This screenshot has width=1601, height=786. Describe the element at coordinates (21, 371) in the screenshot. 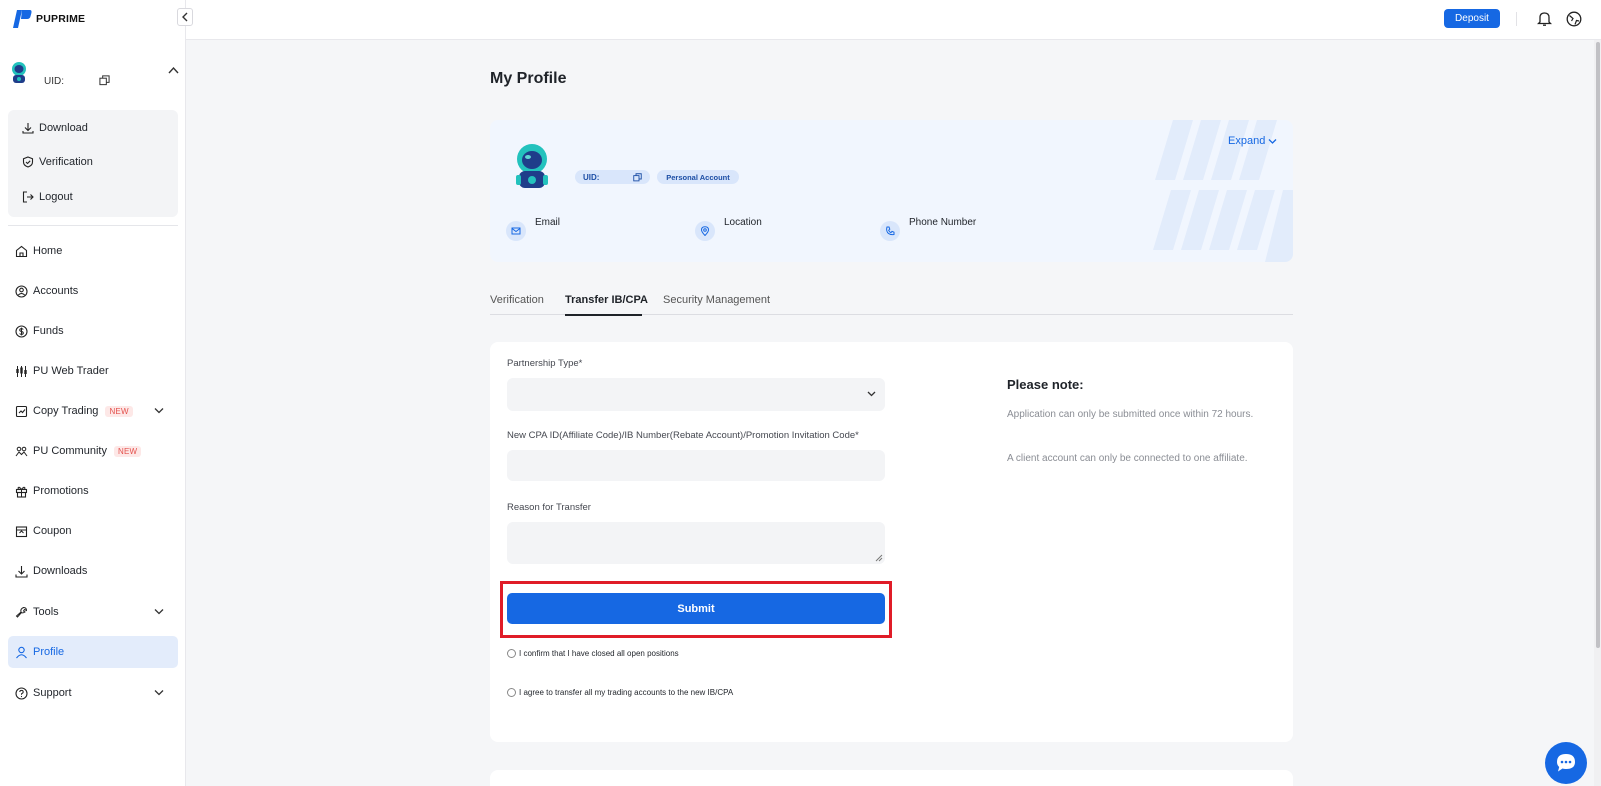

I see `candlestick-icon` at that location.